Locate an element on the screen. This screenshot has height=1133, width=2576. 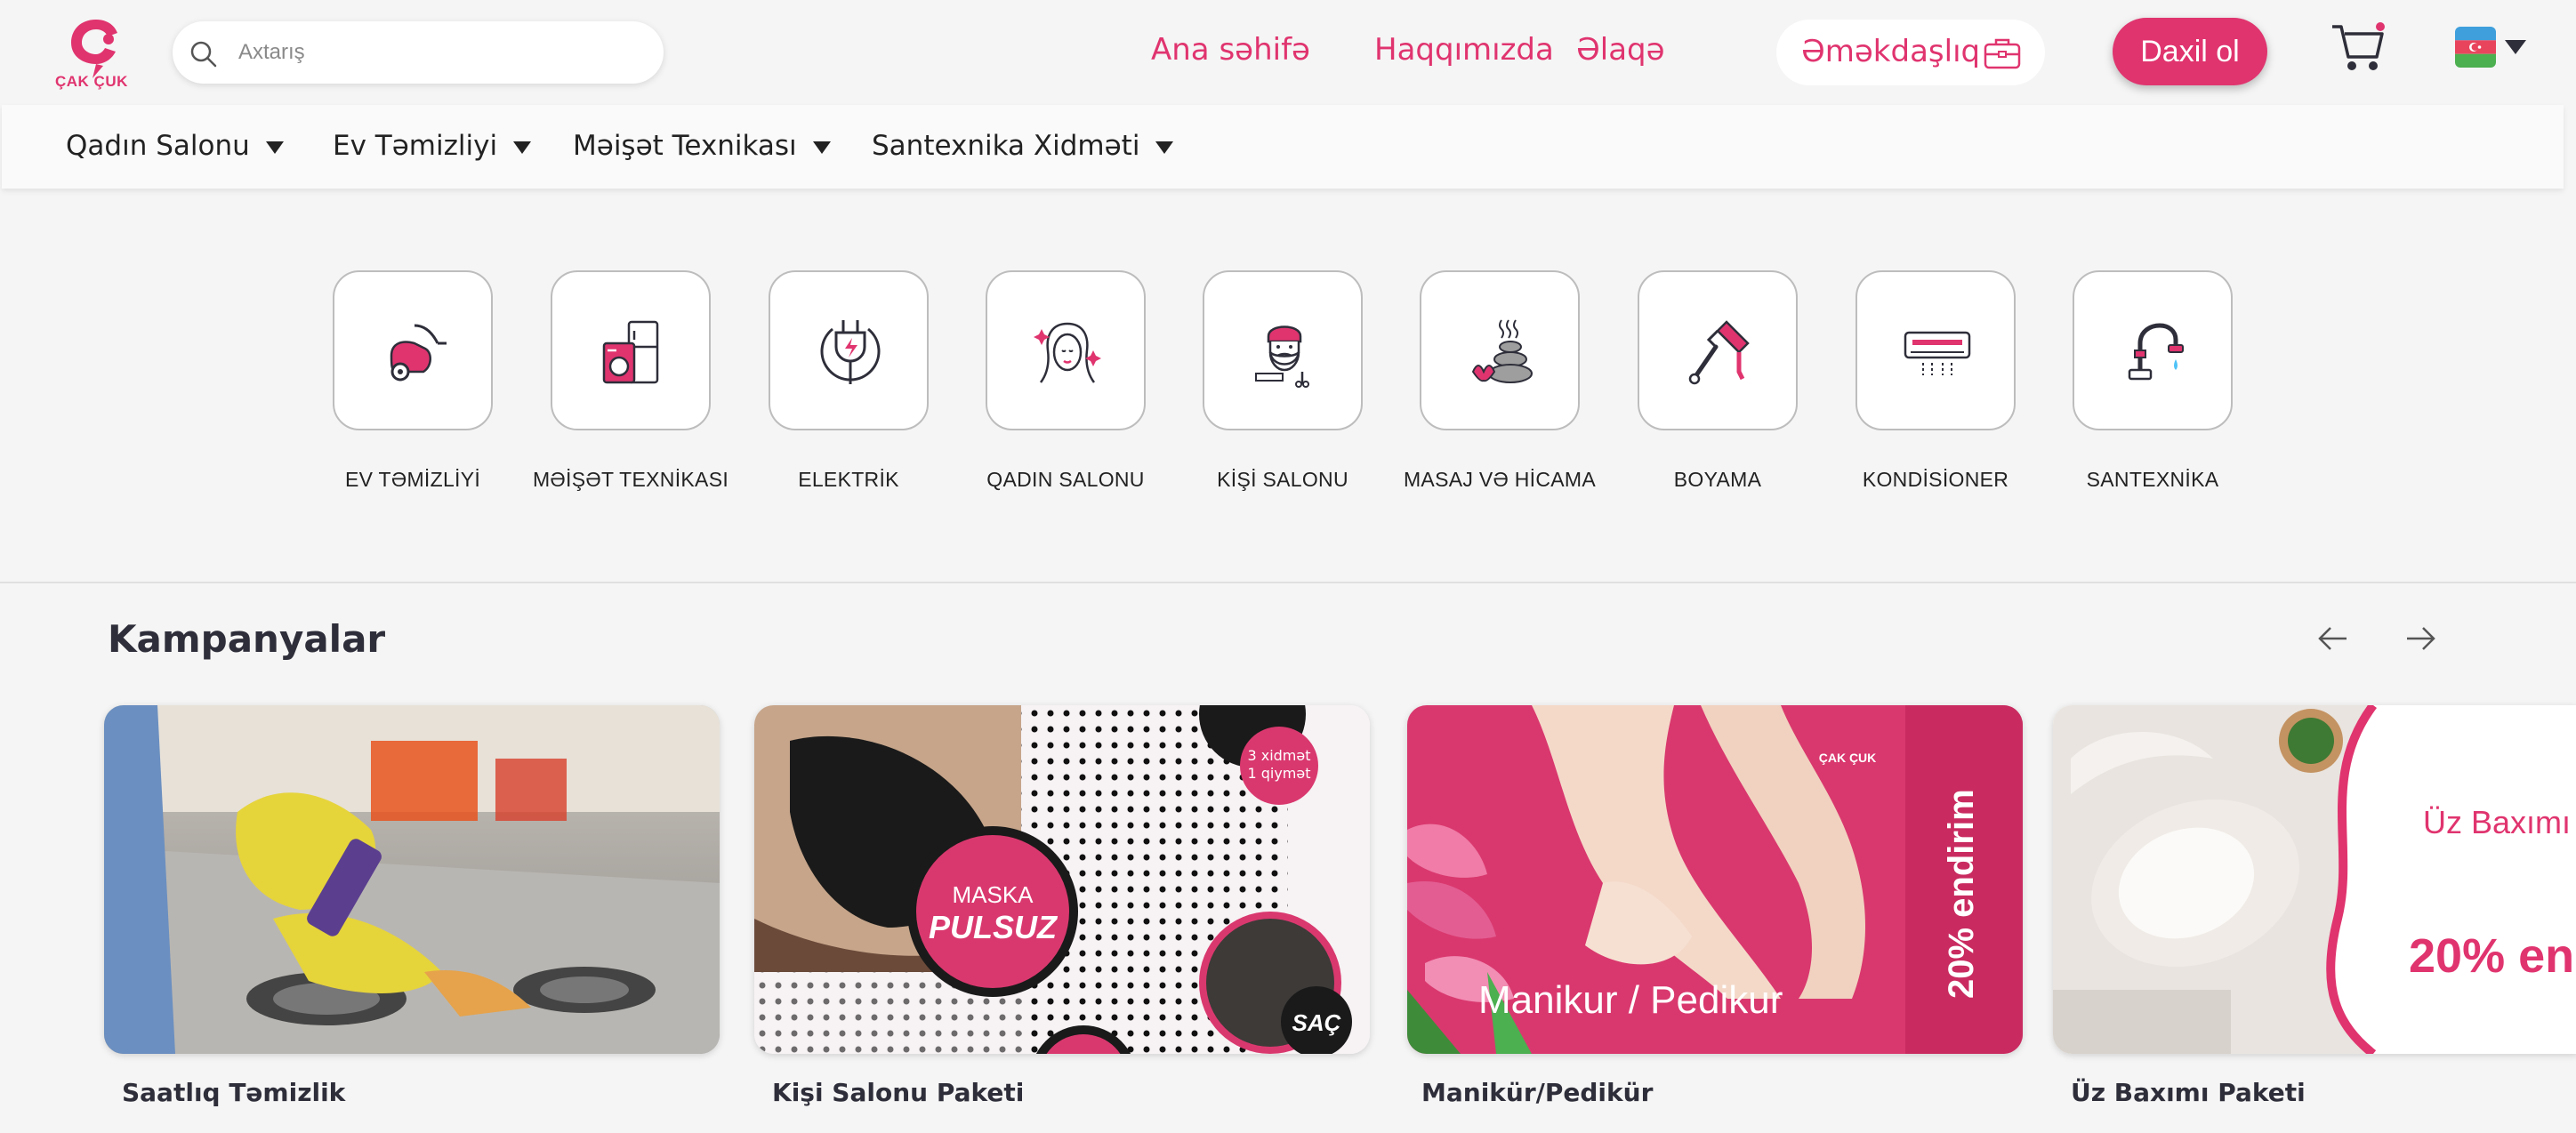
service-label: SANTEXNİKA is located at coordinates (2152, 479).